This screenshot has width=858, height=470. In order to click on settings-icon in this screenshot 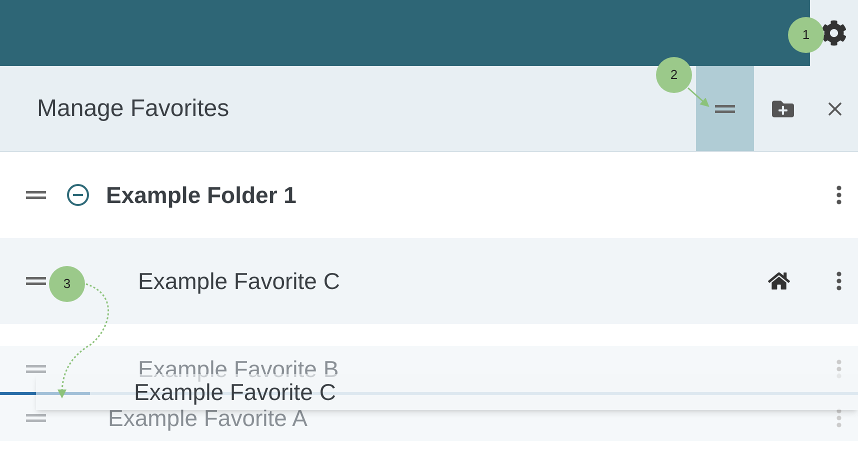, I will do `click(834, 33)`.